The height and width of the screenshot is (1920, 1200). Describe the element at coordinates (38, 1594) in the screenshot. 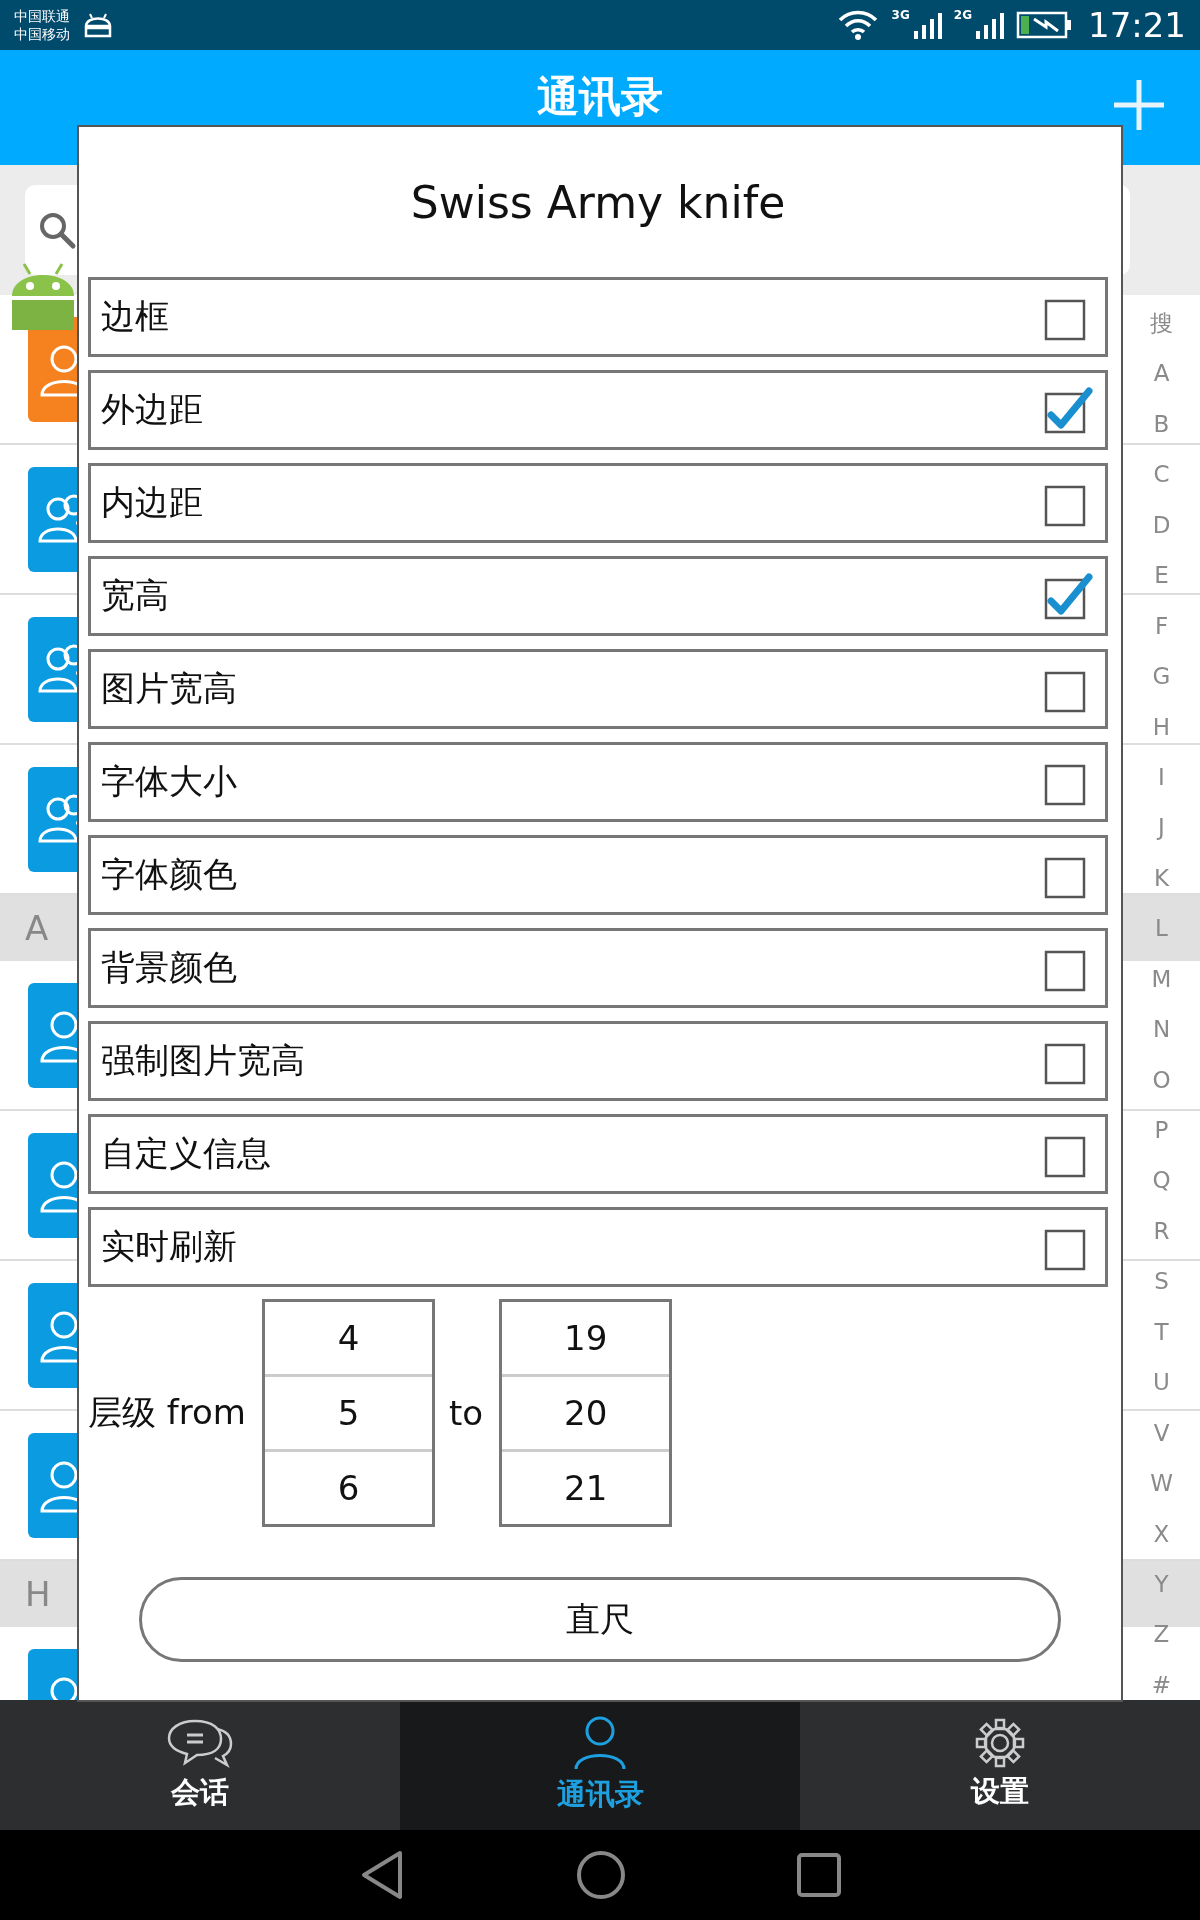

I see `section-letter: H` at that location.